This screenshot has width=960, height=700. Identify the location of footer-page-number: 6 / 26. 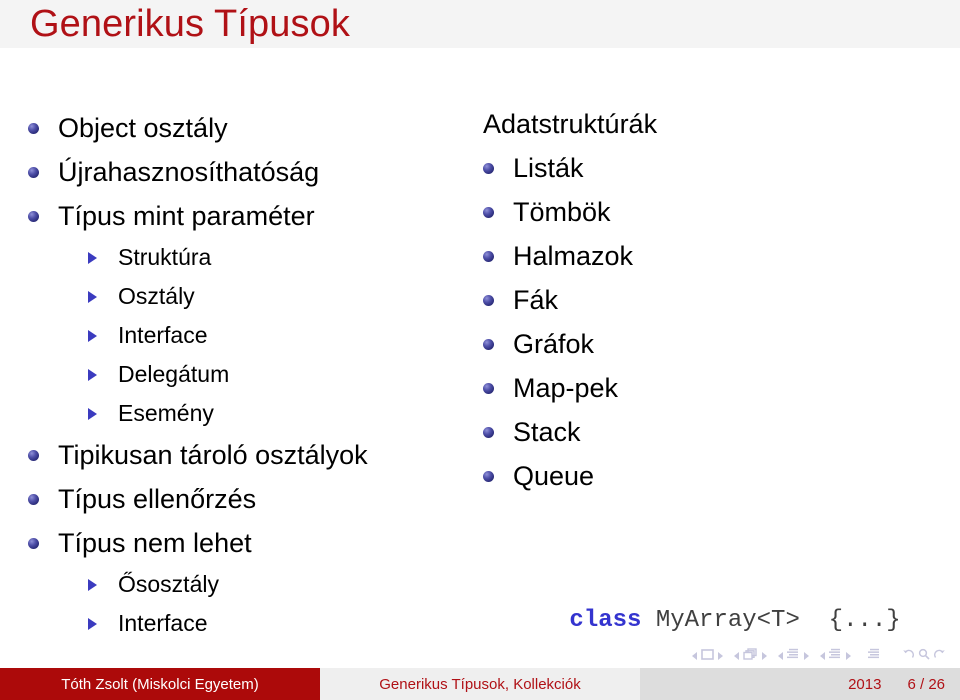
(926, 684).